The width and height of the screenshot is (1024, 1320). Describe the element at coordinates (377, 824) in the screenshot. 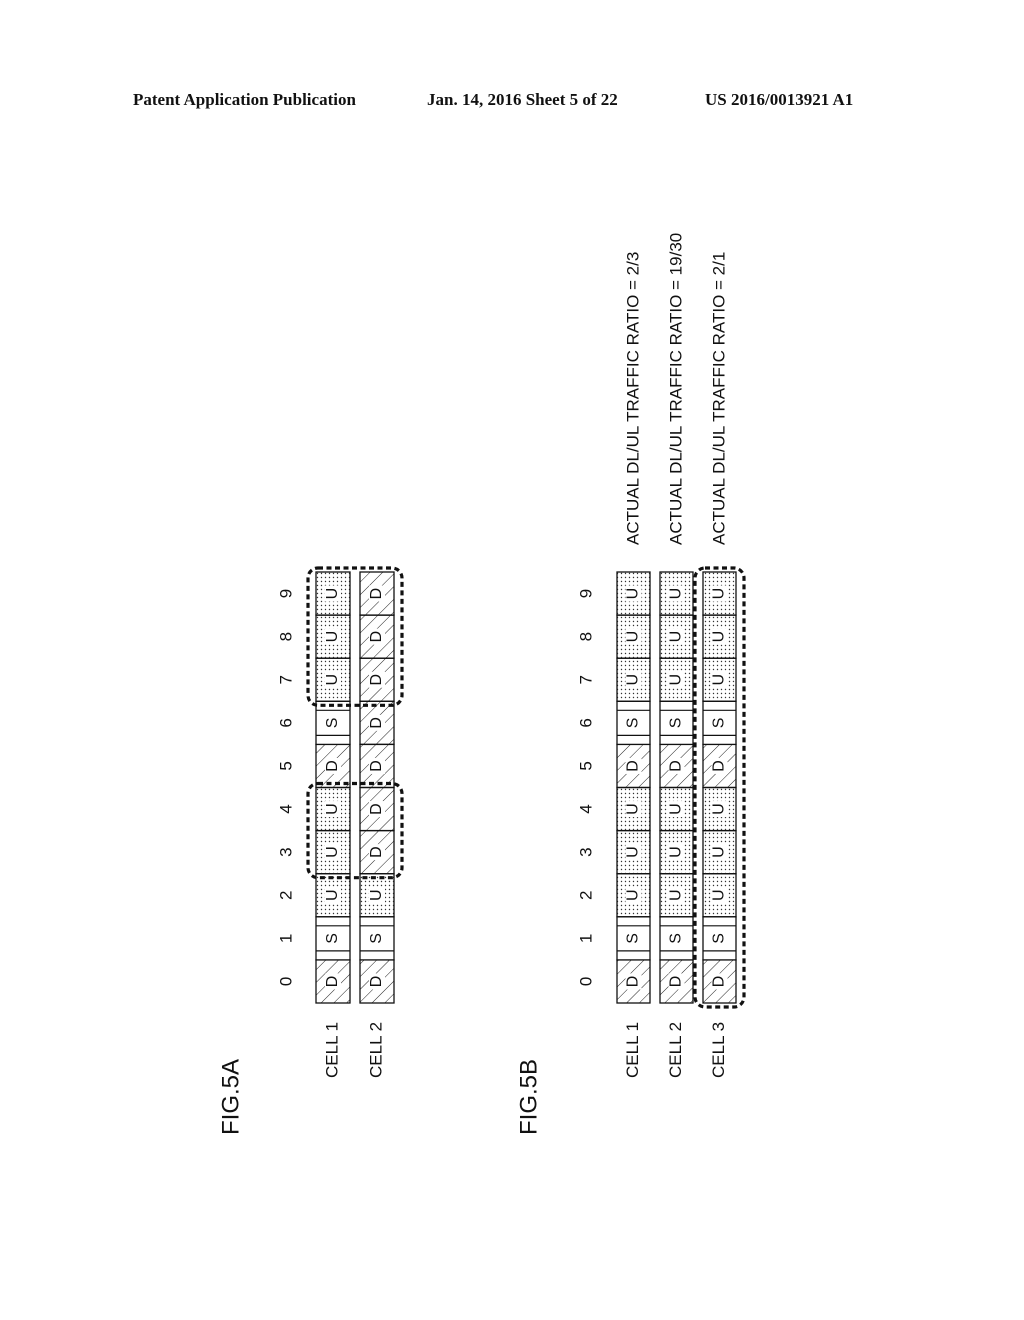

I see `cell-strip: CELL 2 D S U D D D D D D D` at that location.